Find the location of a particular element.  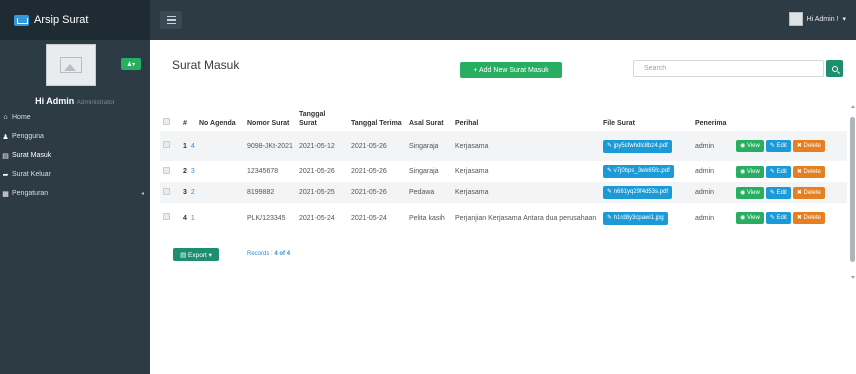

sidebar-item-home: ⌂ Home is located at coordinates (75, 117).